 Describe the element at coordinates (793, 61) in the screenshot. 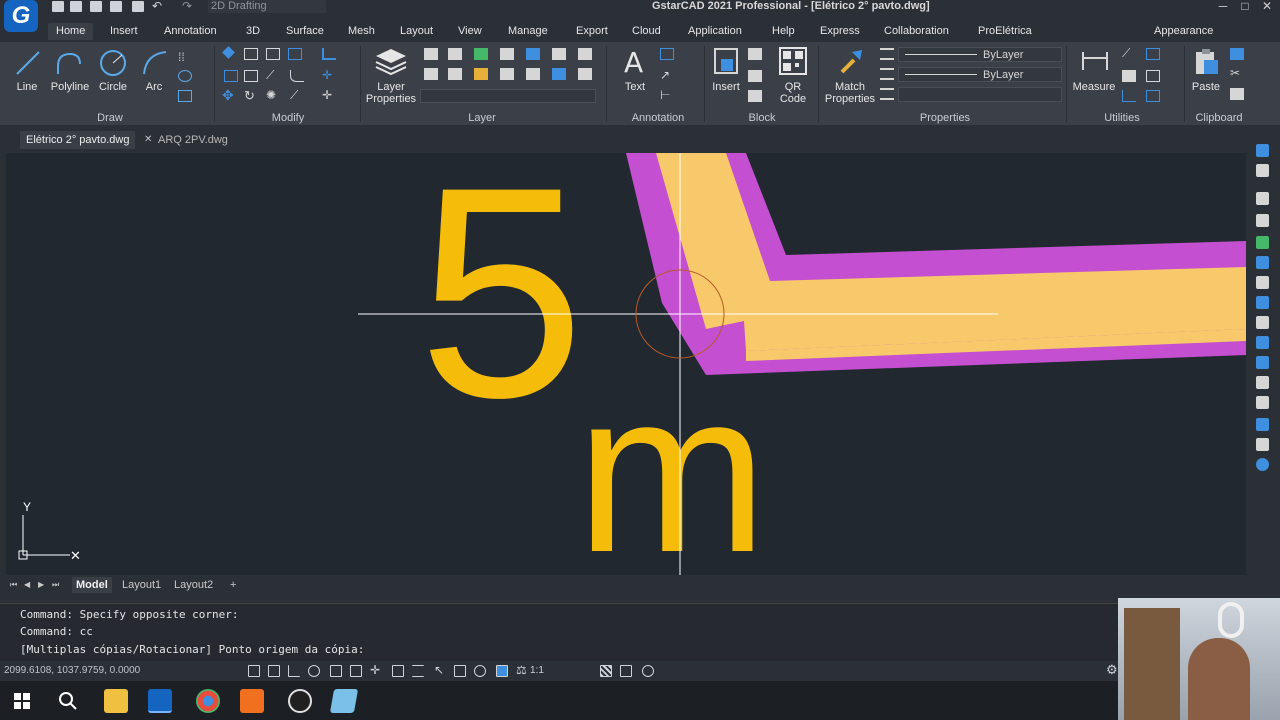

I see `qr-code-icon` at that location.